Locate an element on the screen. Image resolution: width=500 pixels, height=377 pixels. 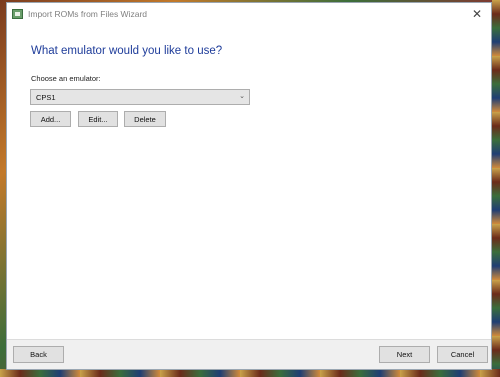
emulator-select: CPS1 ⌄ is located at coordinates (140, 97).